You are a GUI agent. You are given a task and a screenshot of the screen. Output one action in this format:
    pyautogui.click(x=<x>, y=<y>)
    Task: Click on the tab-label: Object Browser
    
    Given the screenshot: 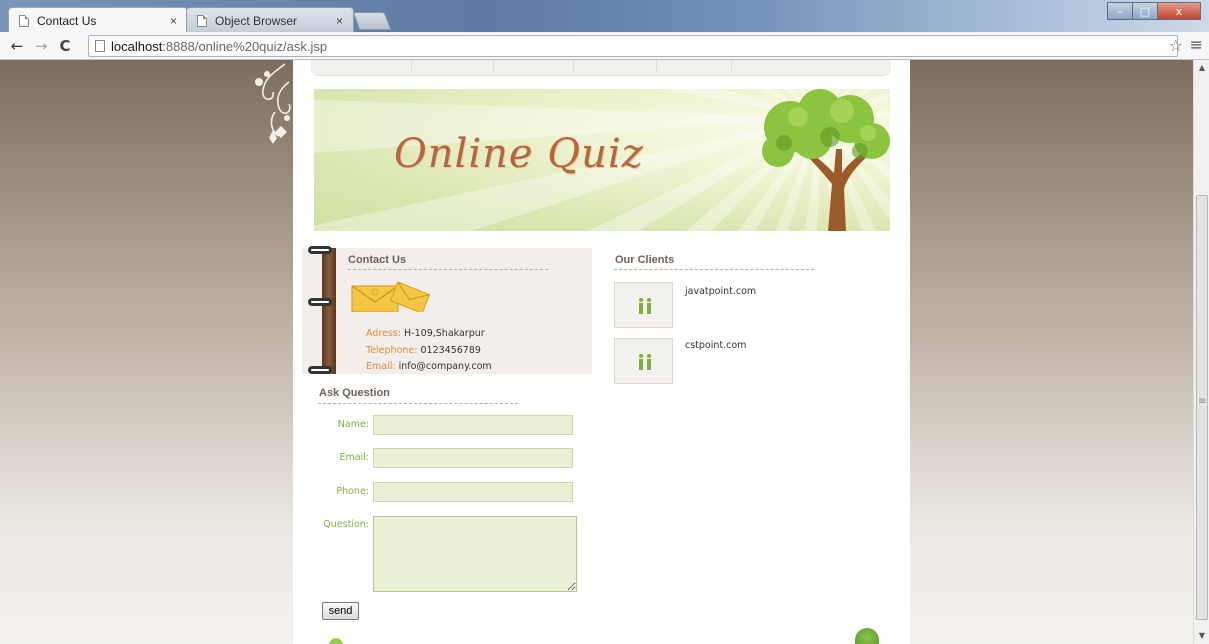 What is the action you would take?
    pyautogui.click(x=256, y=20)
    